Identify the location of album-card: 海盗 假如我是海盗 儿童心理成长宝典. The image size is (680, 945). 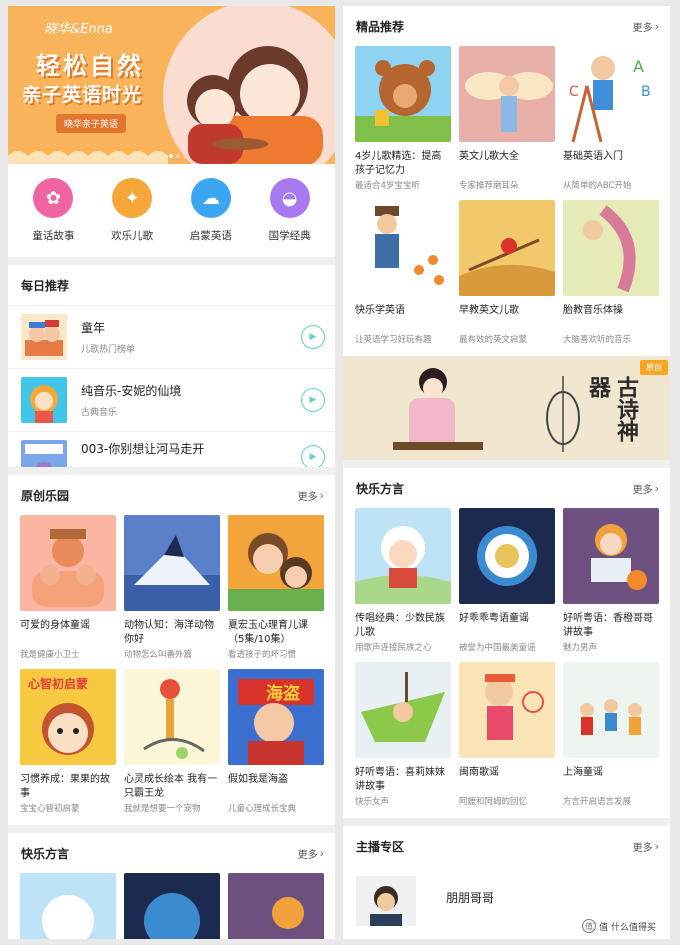
(276, 742).